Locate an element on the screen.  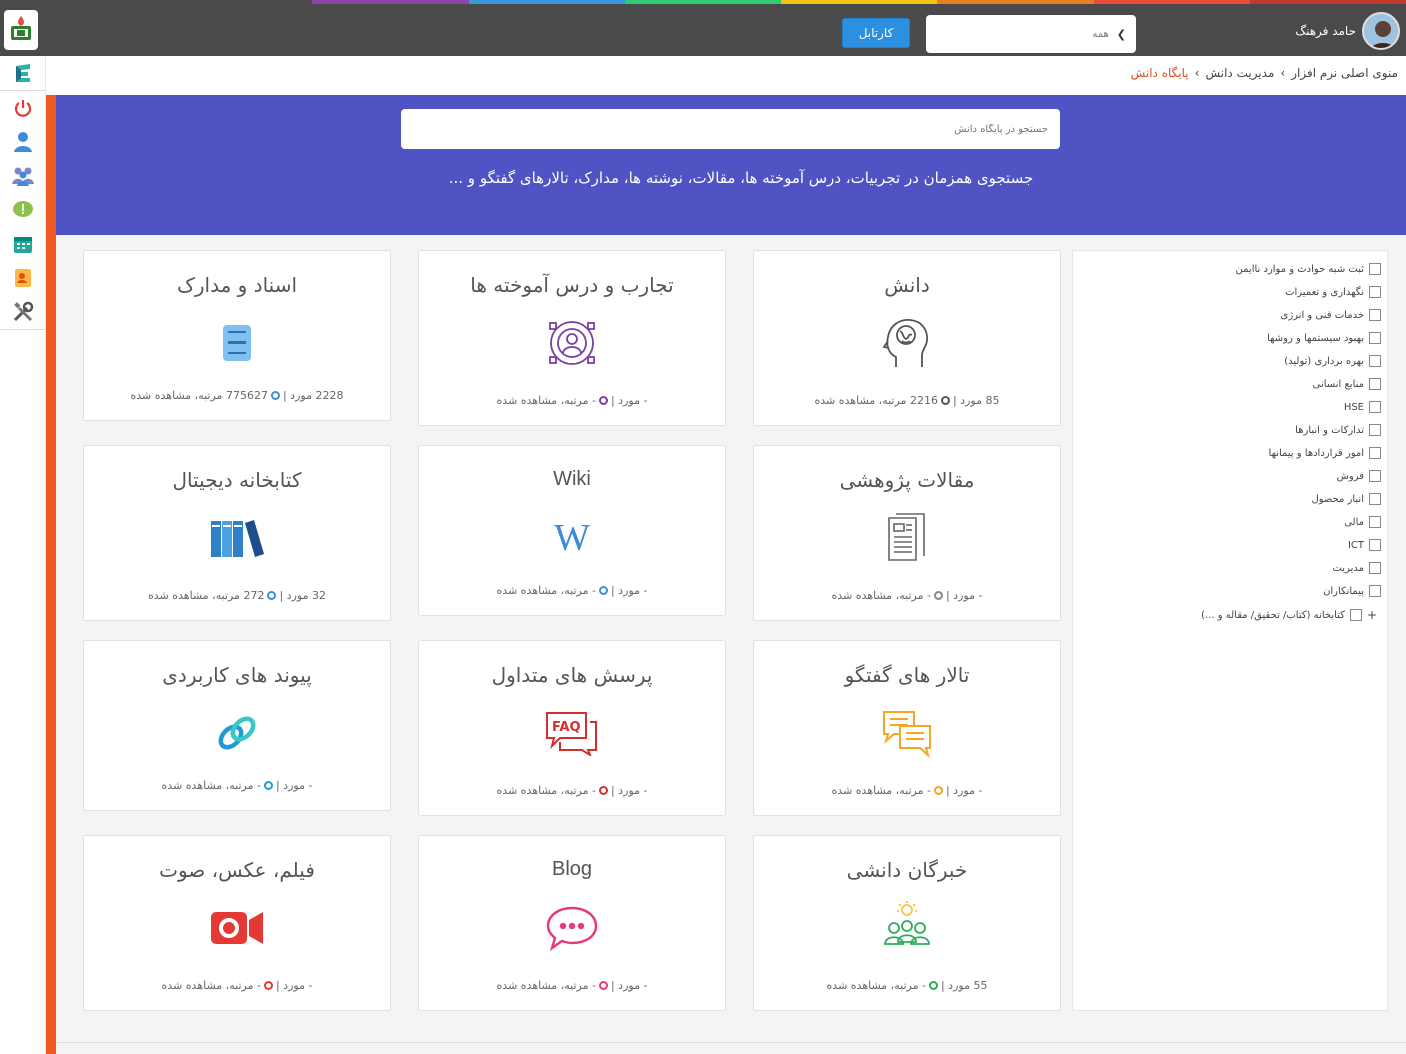
card-views: 2216 is located at coordinates (923, 400).